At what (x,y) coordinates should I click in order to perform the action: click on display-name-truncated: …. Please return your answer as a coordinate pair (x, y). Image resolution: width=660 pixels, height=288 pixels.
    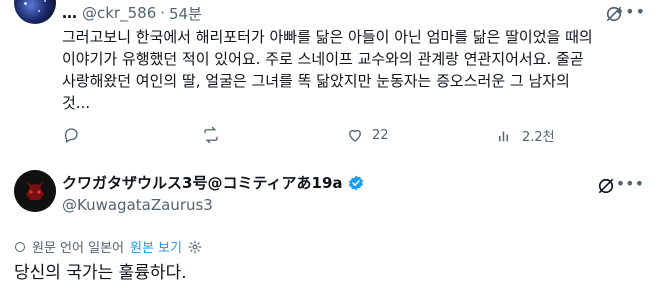
    Looking at the image, I should click on (70, 13).